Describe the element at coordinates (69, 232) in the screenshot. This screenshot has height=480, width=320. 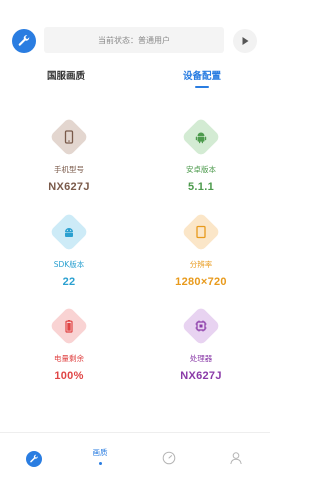
I see `android-head-icon` at that location.